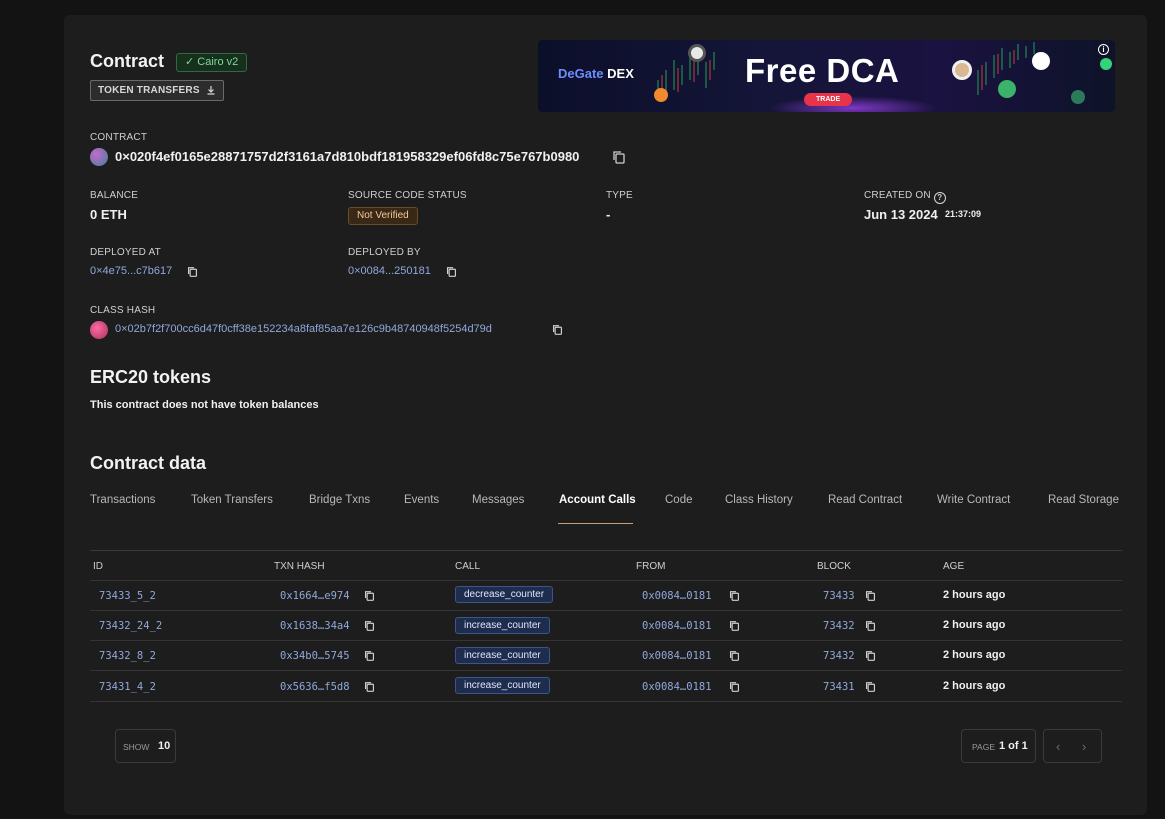 The height and width of the screenshot is (819, 1165). I want to click on page-title: Contract, so click(127, 61).